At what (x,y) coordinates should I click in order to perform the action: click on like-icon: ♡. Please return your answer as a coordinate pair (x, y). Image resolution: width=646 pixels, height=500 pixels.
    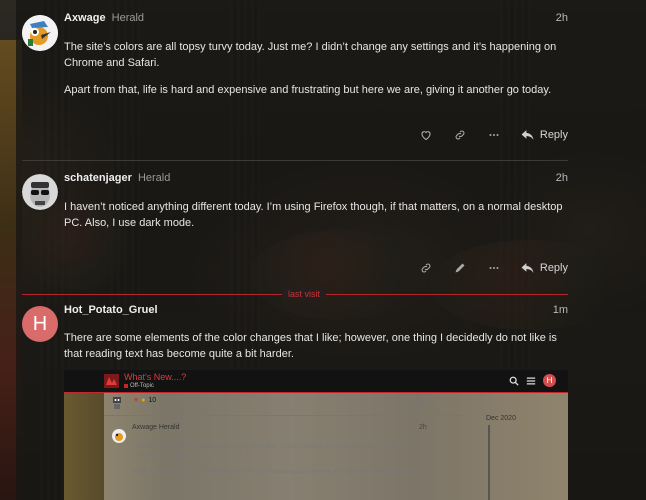
    Looking at the image, I should click on (347, 401).